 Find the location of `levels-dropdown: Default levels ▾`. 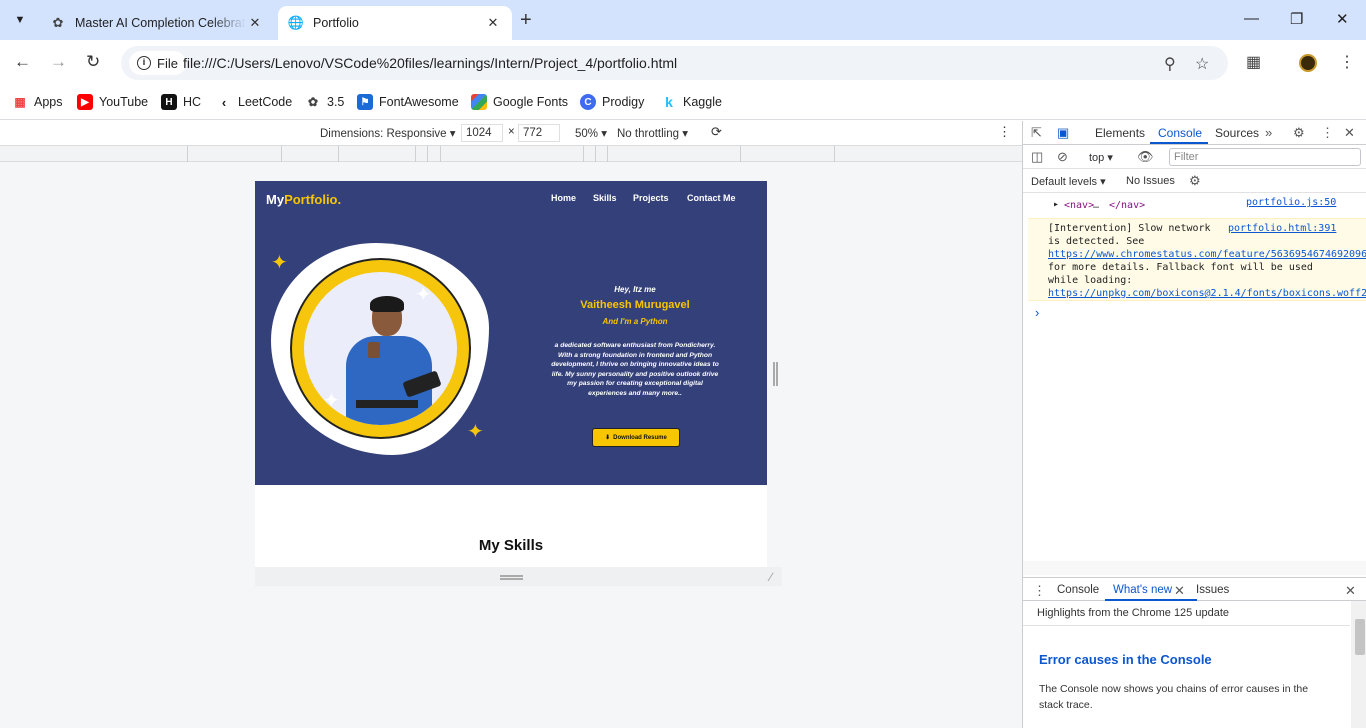

levels-dropdown: Default levels ▾ is located at coordinates (1068, 181).